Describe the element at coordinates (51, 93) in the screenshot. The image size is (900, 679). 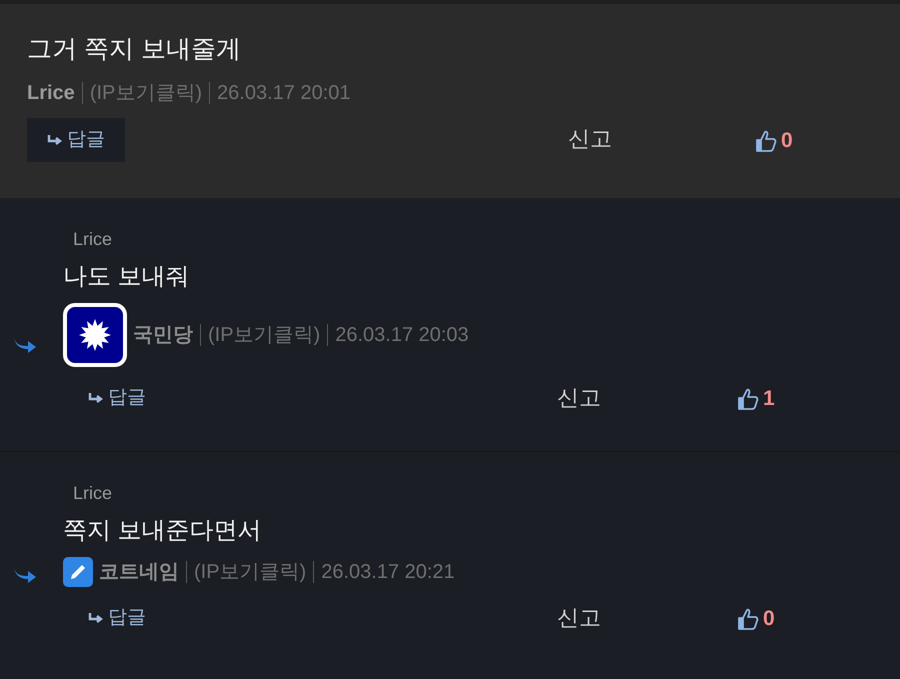
I see `author-name: Lrice` at that location.